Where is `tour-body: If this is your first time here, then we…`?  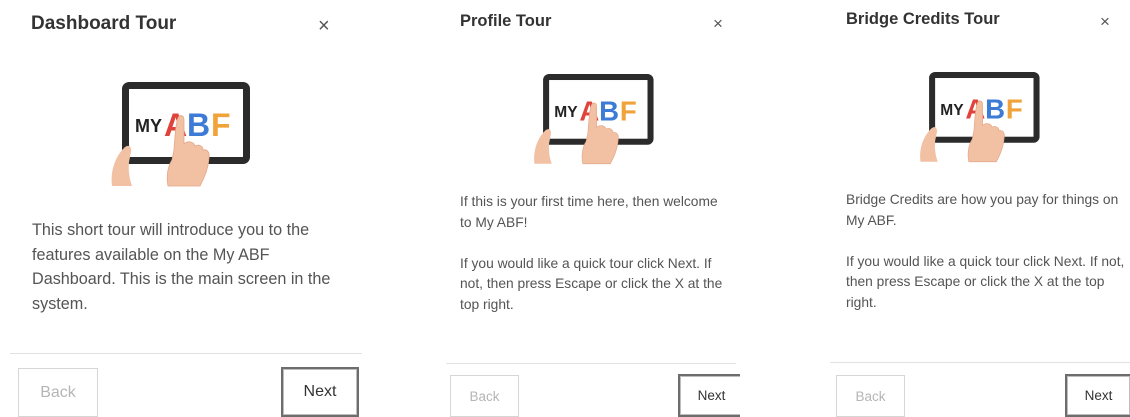
tour-body: If this is your first time here, then we… is located at coordinates (595, 254).